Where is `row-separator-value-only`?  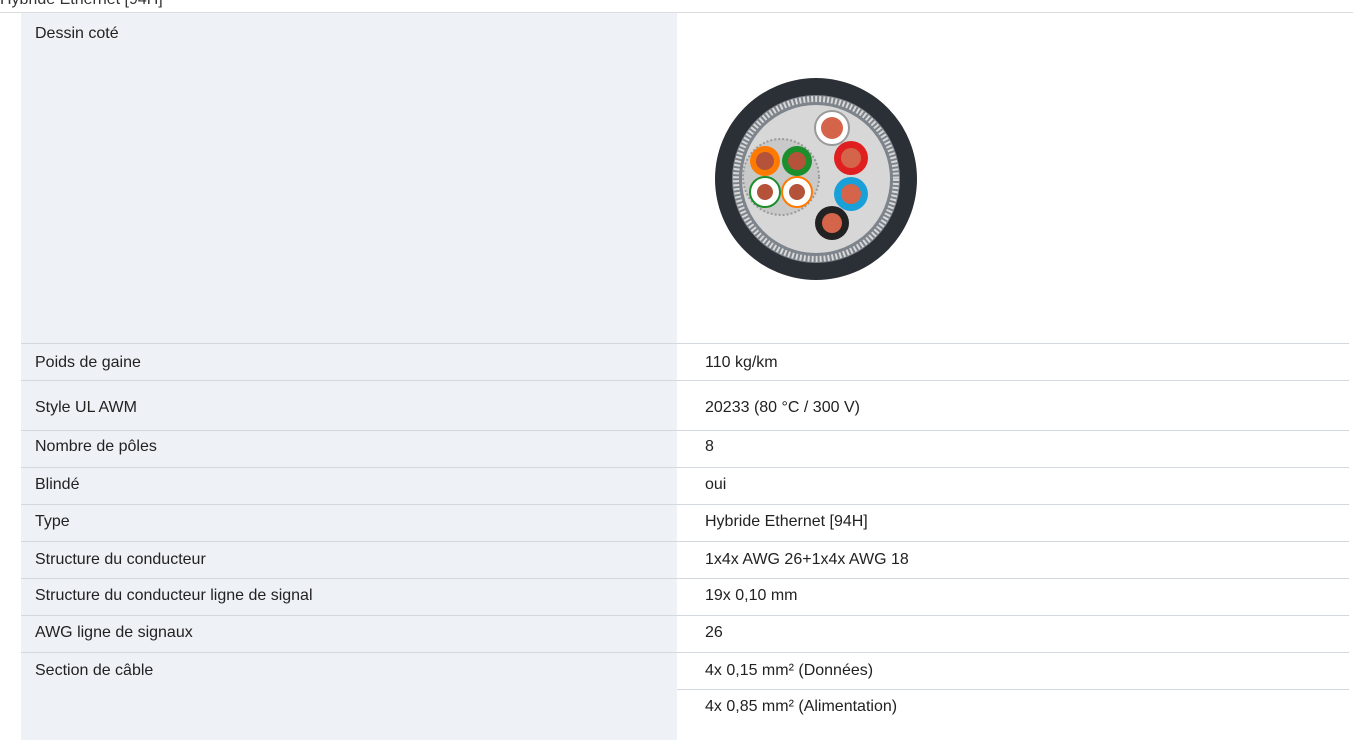 row-separator-value-only is located at coordinates (1013, 689).